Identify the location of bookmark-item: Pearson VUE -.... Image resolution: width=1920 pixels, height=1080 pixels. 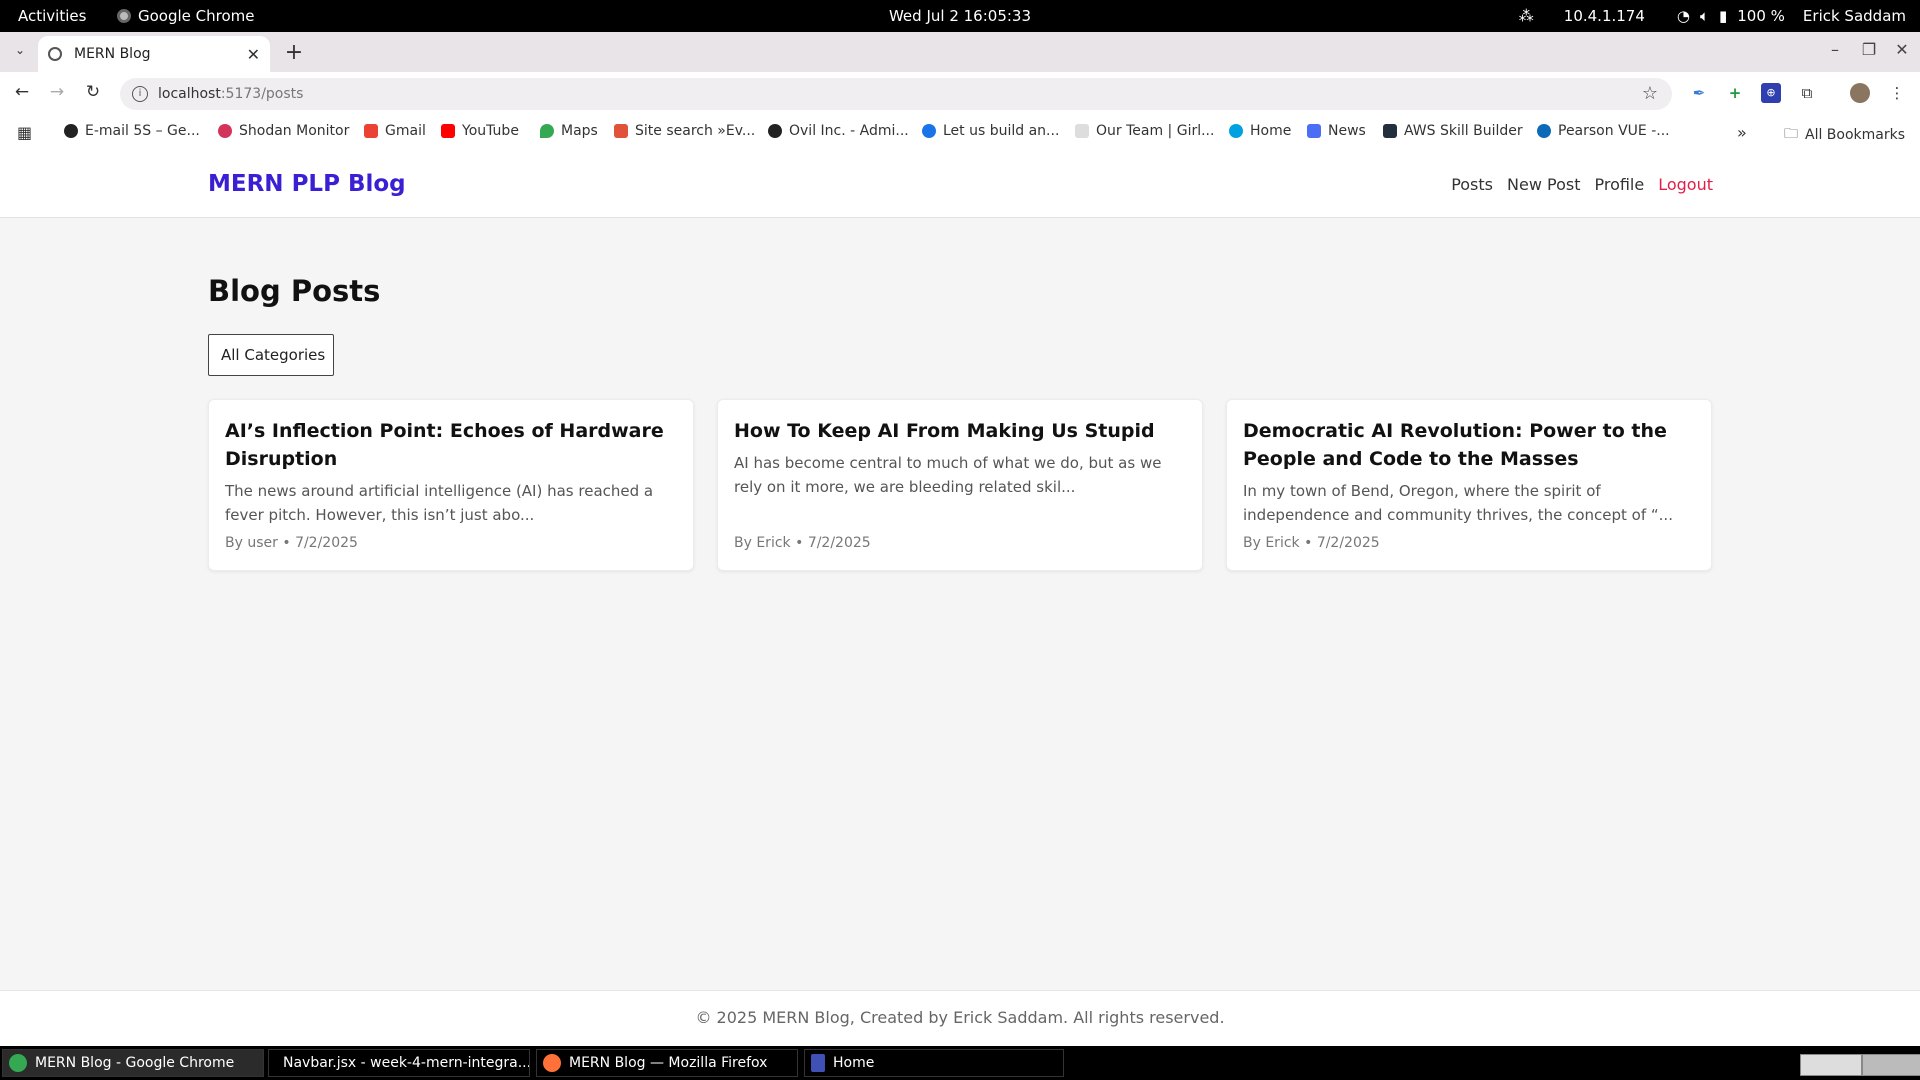
(1603, 131).